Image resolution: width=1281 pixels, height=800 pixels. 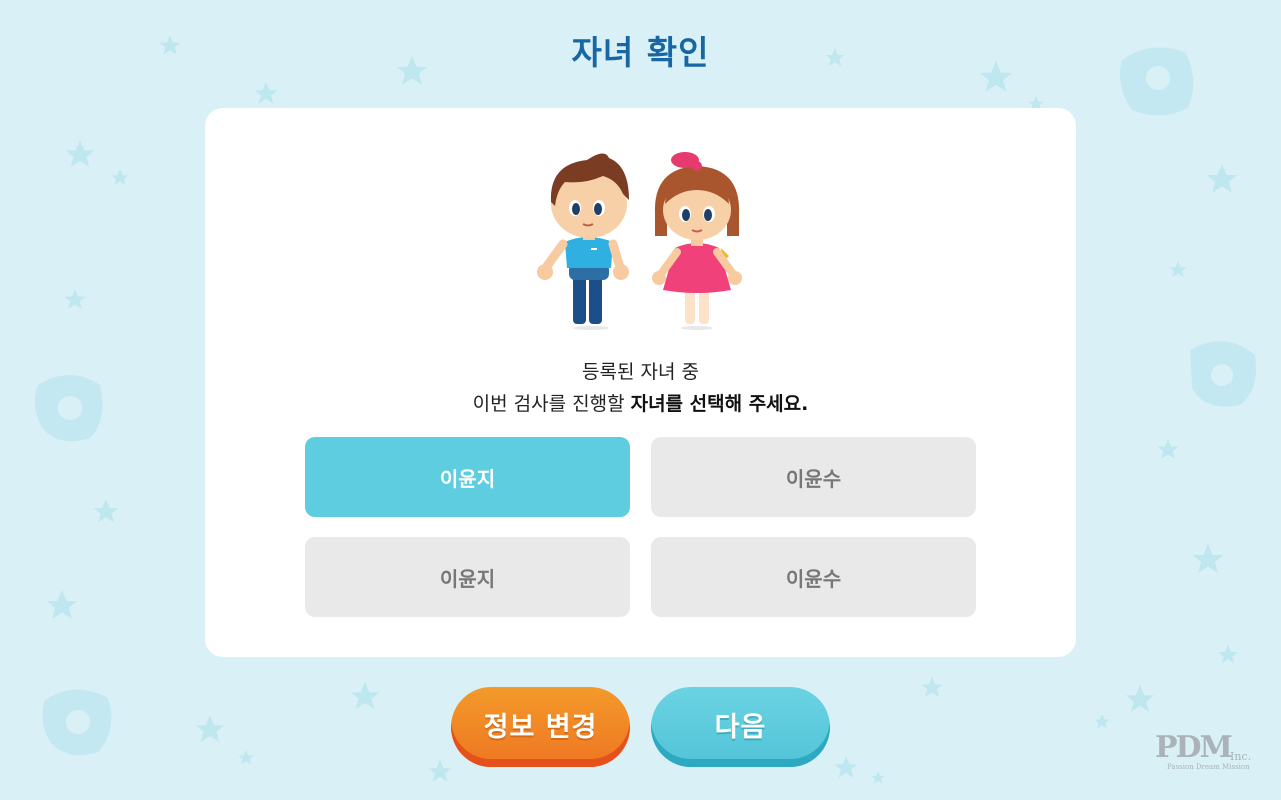 I want to click on pdm-logo-mark: PDM, so click(x=1194, y=747).